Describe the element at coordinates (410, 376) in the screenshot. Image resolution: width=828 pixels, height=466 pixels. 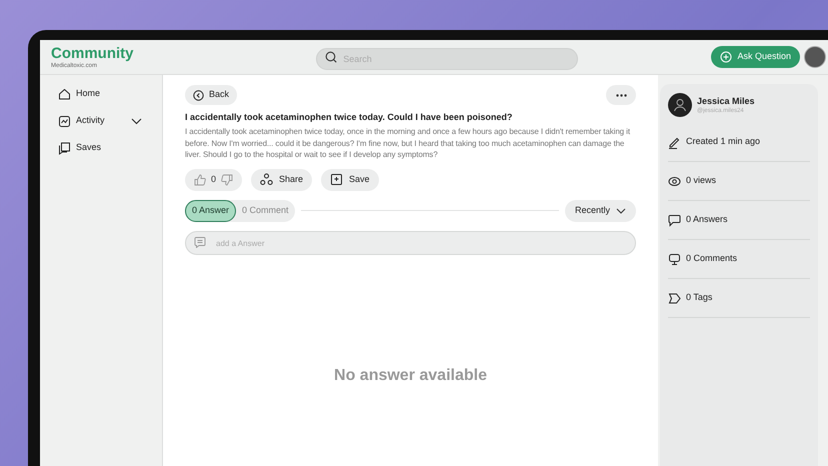
I see `empty-message: No answer available` at that location.